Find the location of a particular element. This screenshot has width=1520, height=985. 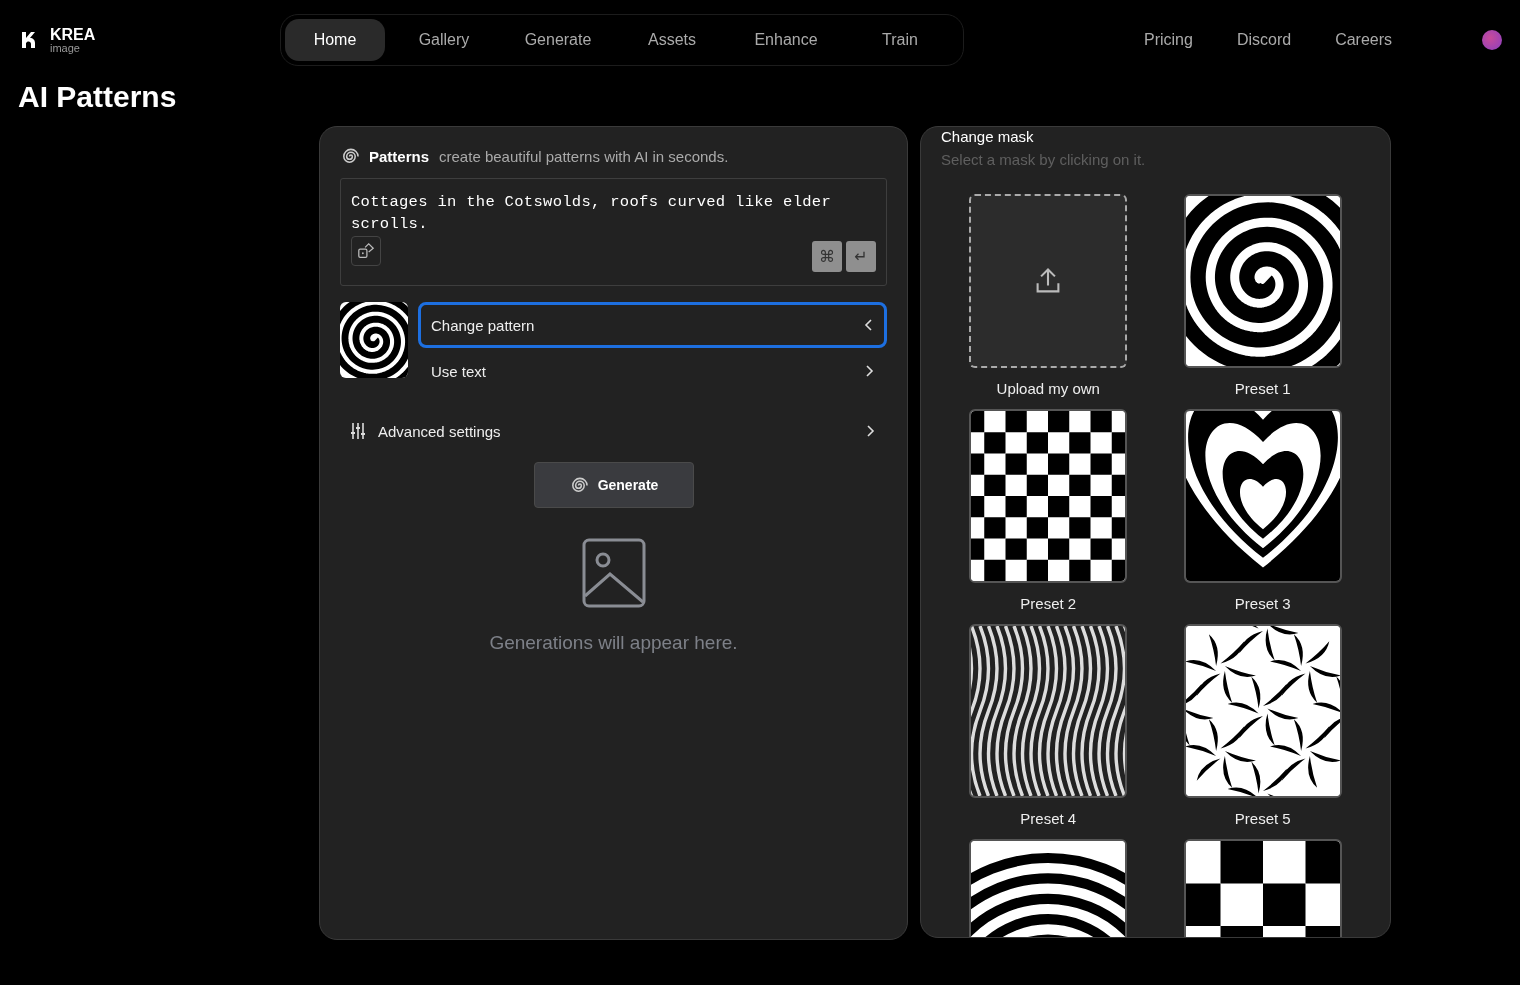

panel-title: Change mask is located at coordinates (988, 136).